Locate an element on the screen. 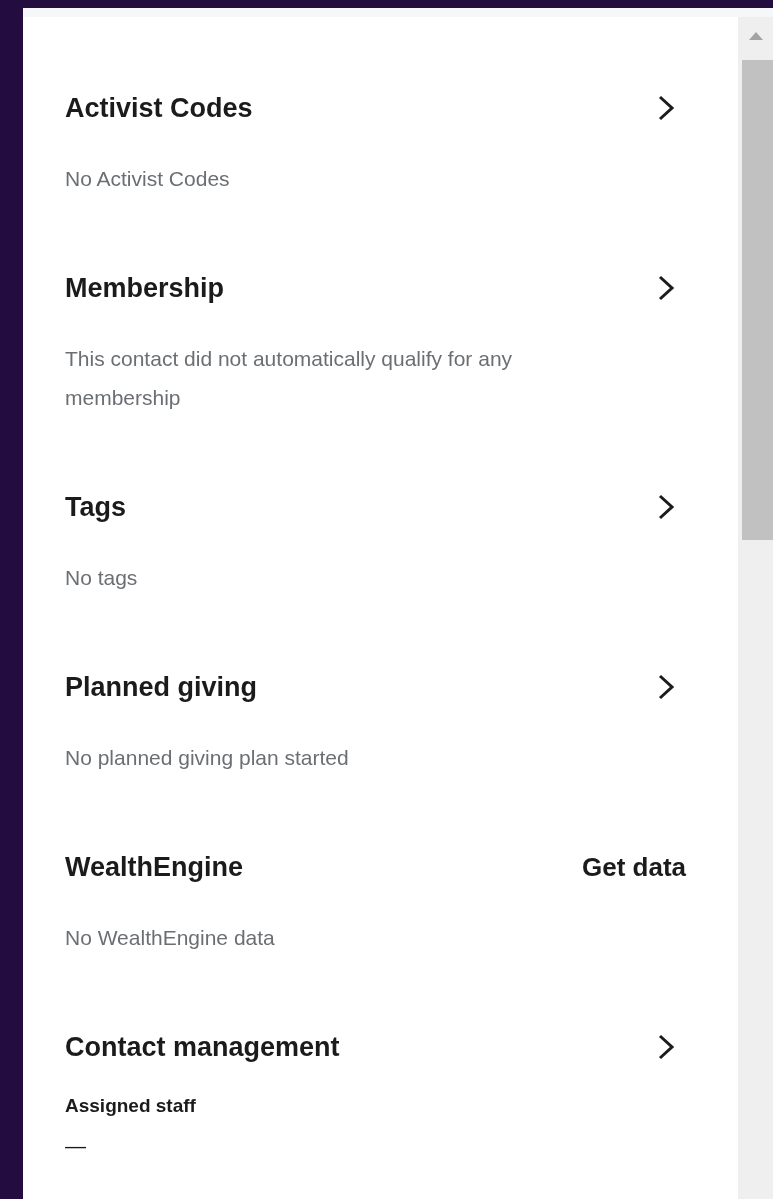  section-title: Activist Codes is located at coordinates (159, 108).